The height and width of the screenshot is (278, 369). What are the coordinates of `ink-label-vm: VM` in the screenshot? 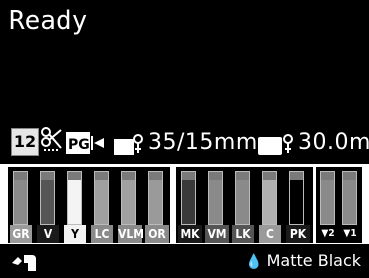 It's located at (217, 234).